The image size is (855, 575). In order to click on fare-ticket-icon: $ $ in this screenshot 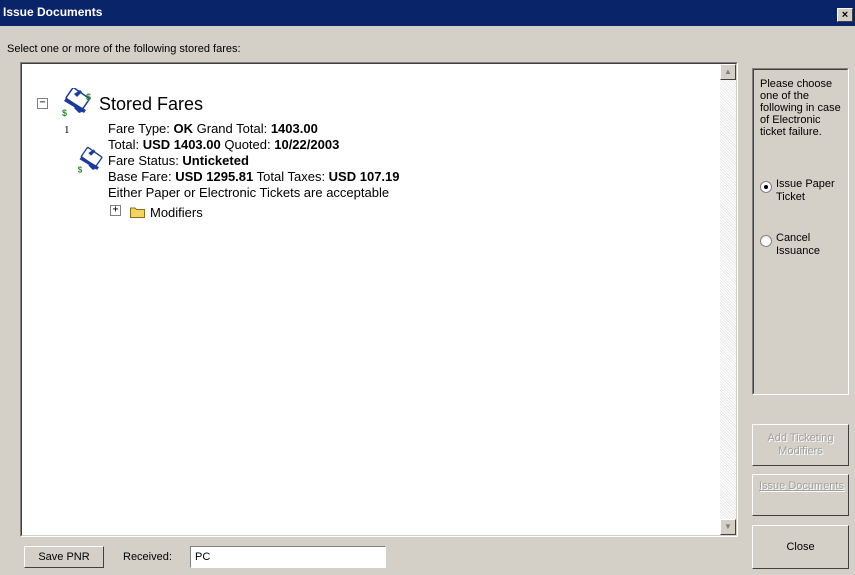, I will do `click(77, 103)`.